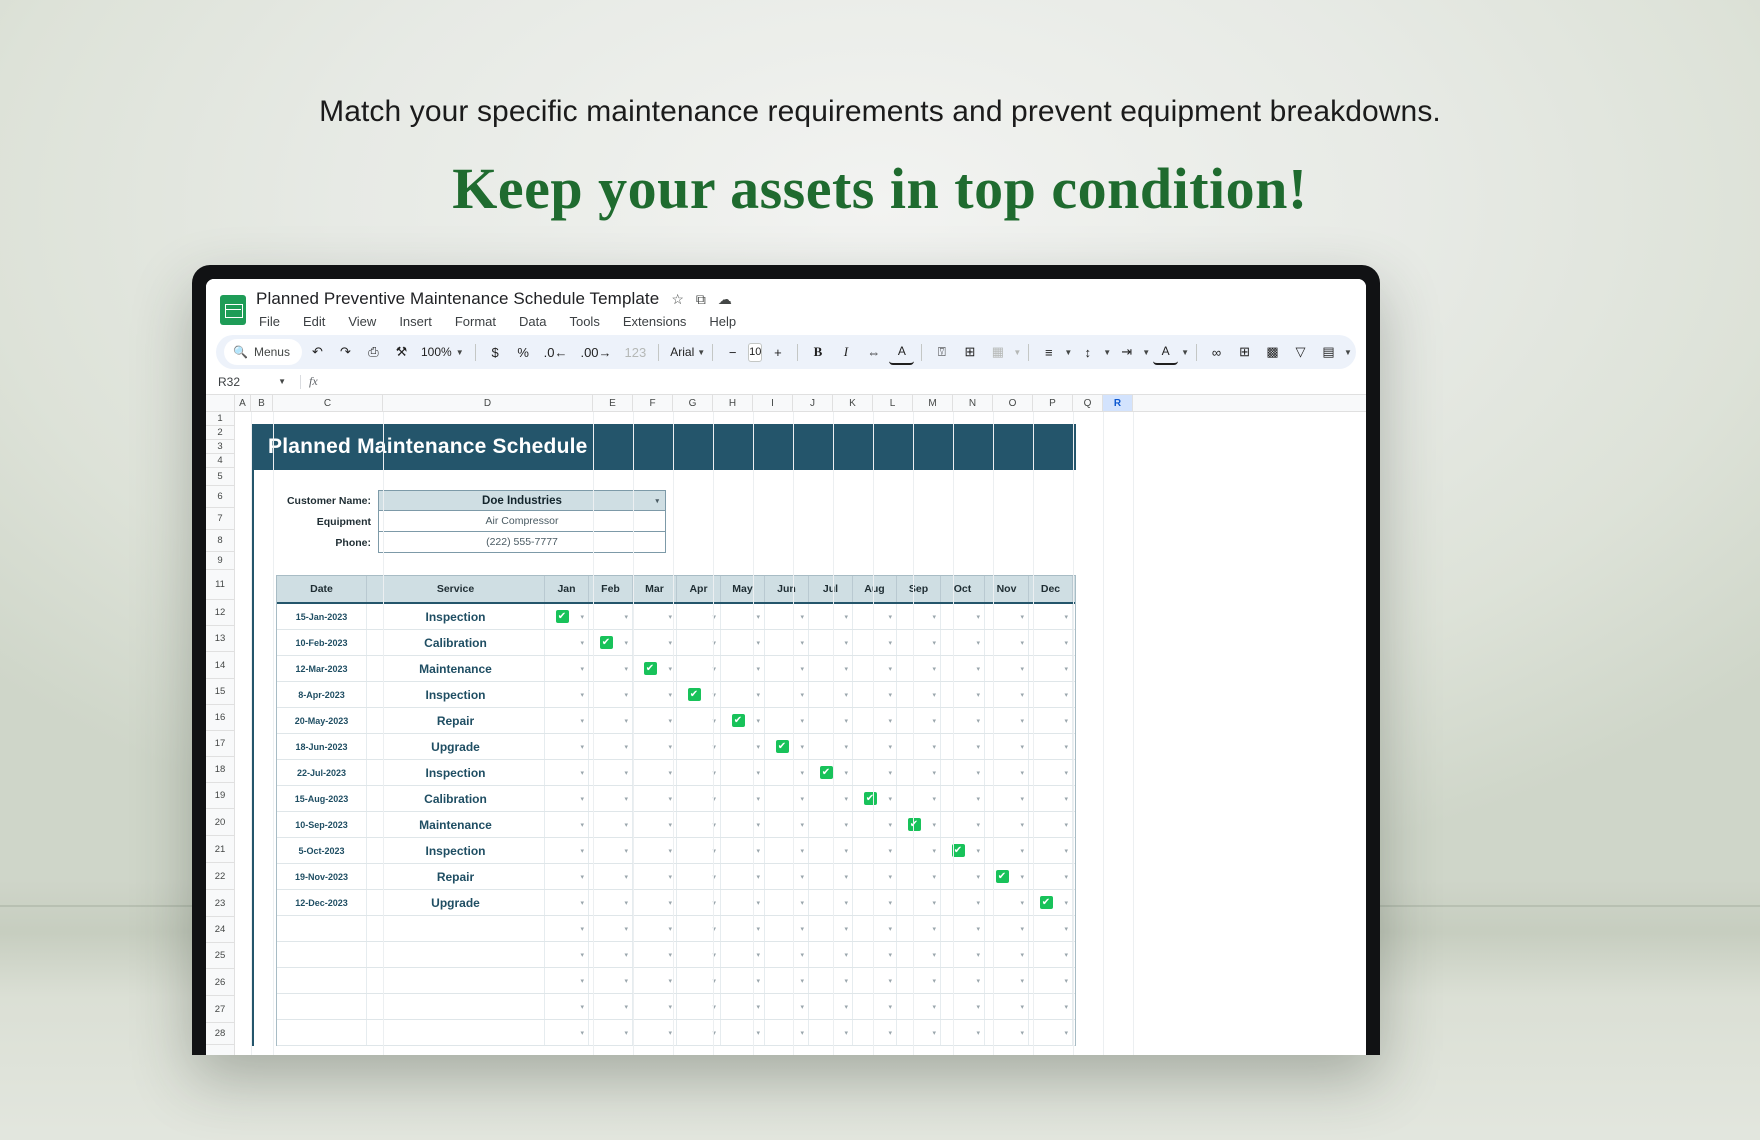 The width and height of the screenshot is (1760, 1140). What do you see at coordinates (699, 616) in the screenshot?
I see `cell-month-apr: ▾` at bounding box center [699, 616].